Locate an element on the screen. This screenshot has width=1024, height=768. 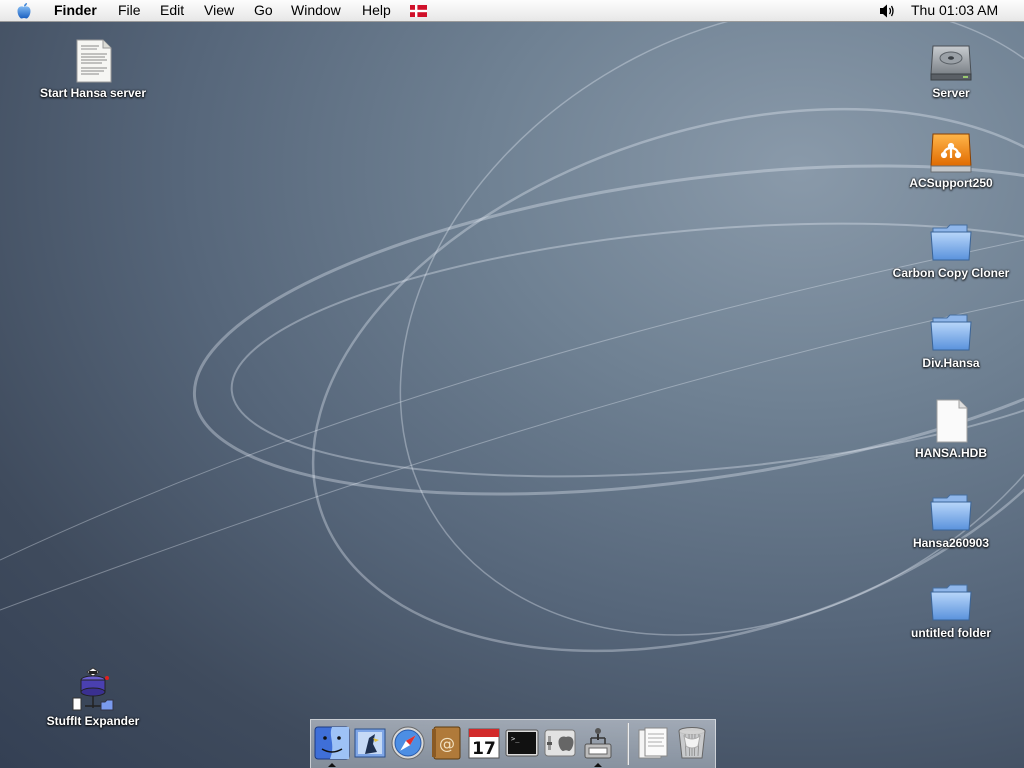
mail-icon is located at coordinates (370, 743).